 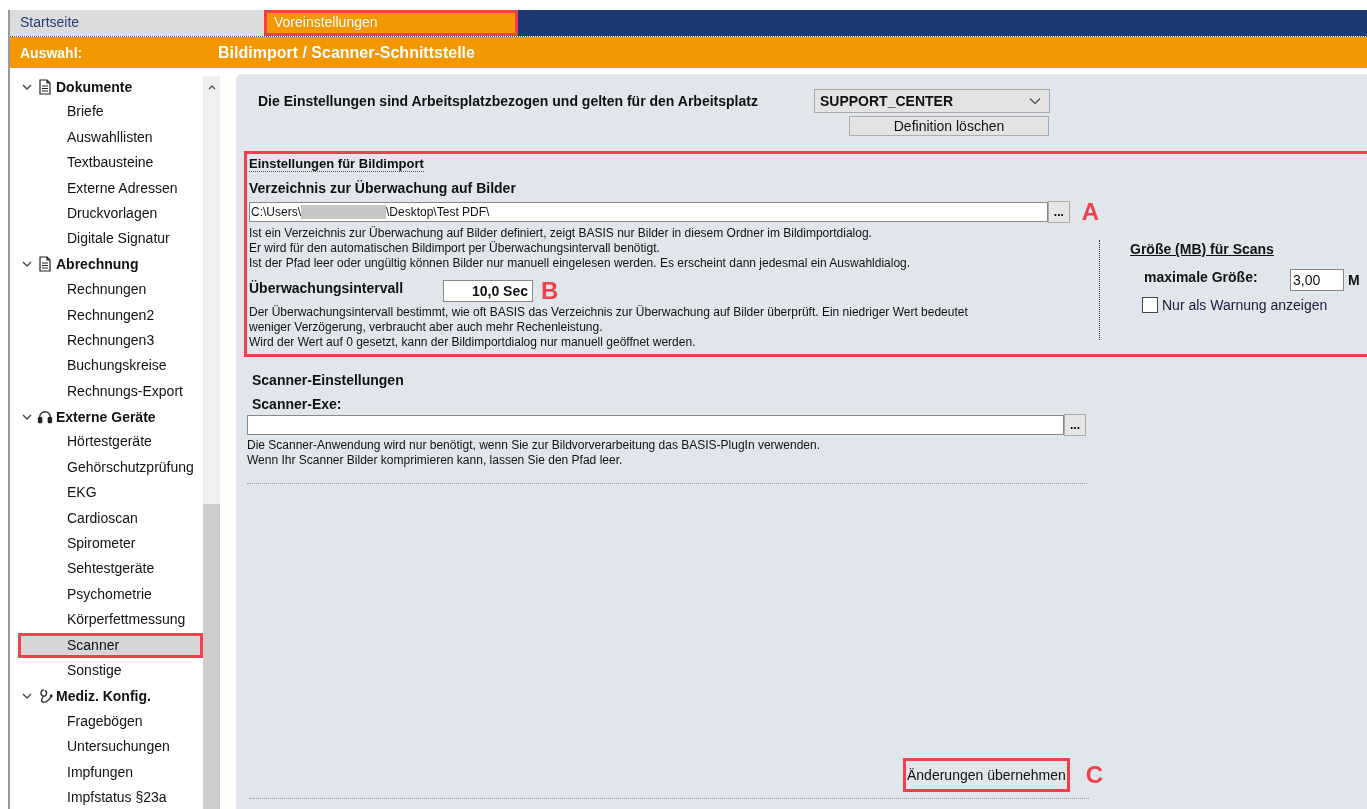 What do you see at coordinates (949, 126) in the screenshot?
I see `delete-definition-button: Definition löschen` at bounding box center [949, 126].